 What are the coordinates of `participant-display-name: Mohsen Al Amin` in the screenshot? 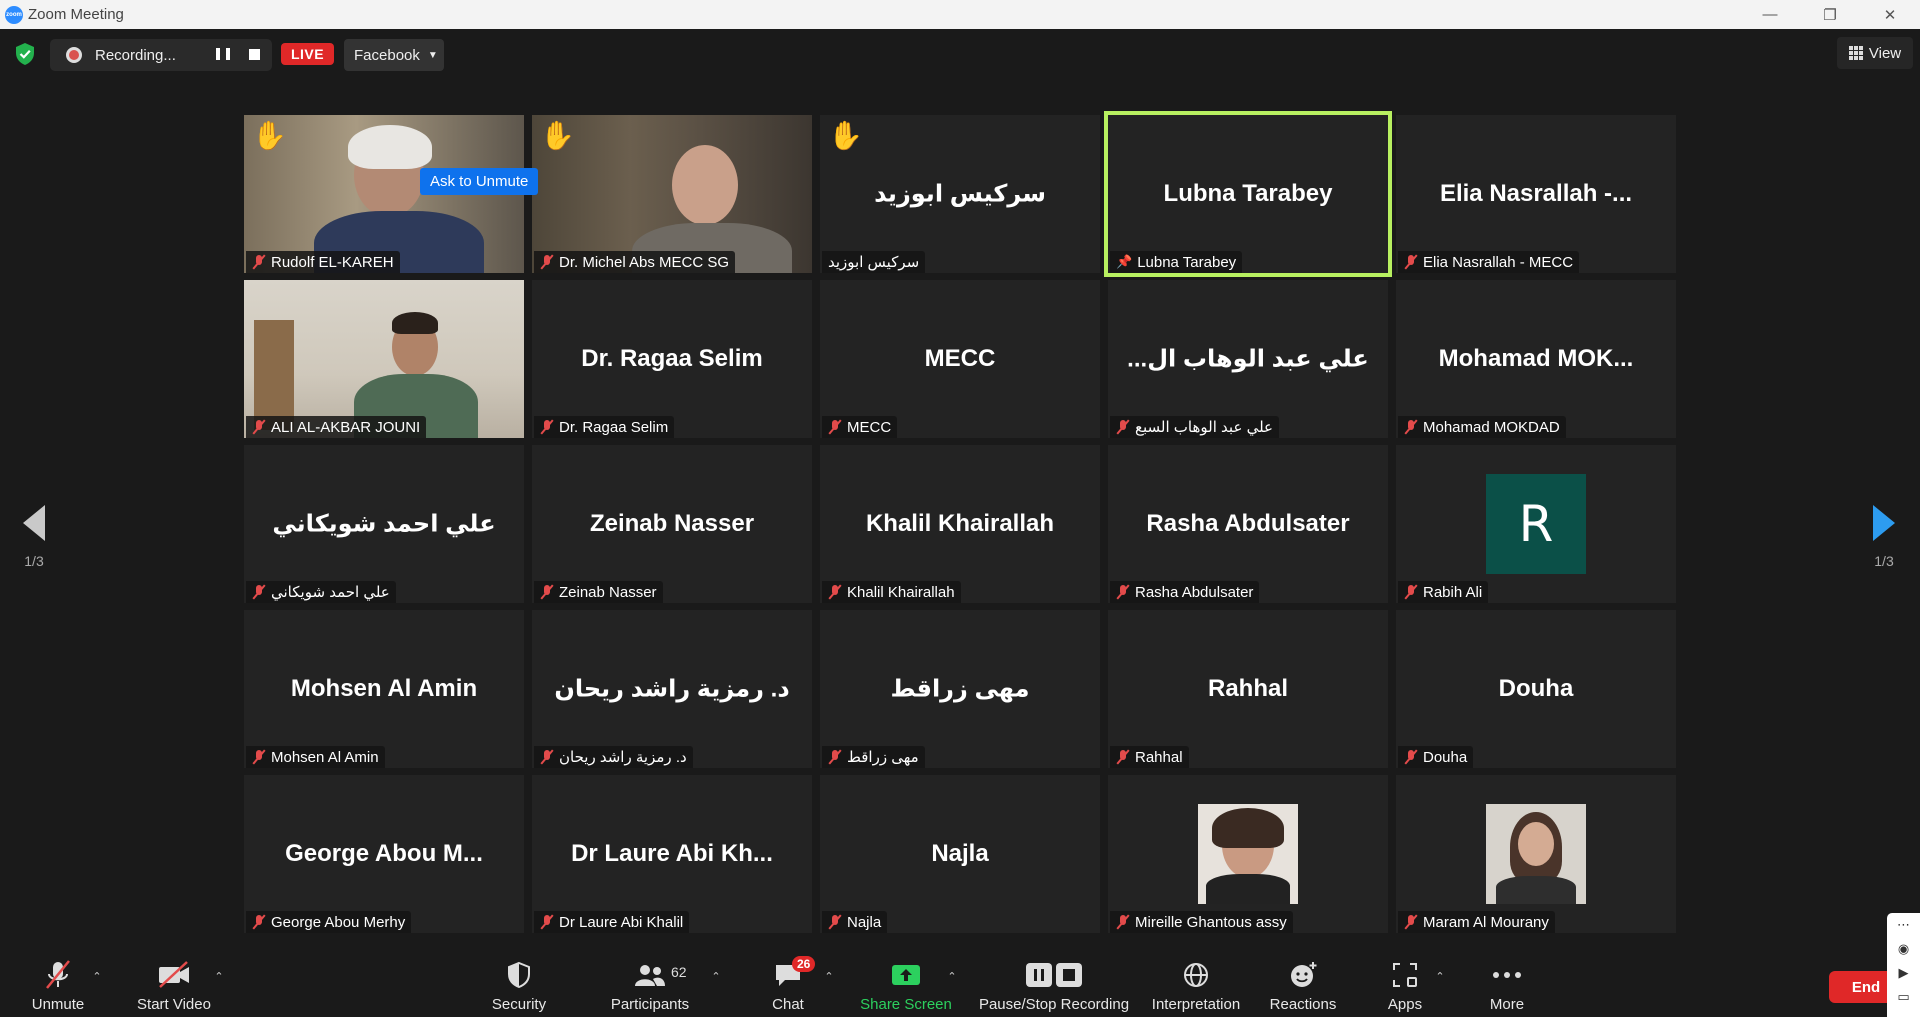 It's located at (384, 688).